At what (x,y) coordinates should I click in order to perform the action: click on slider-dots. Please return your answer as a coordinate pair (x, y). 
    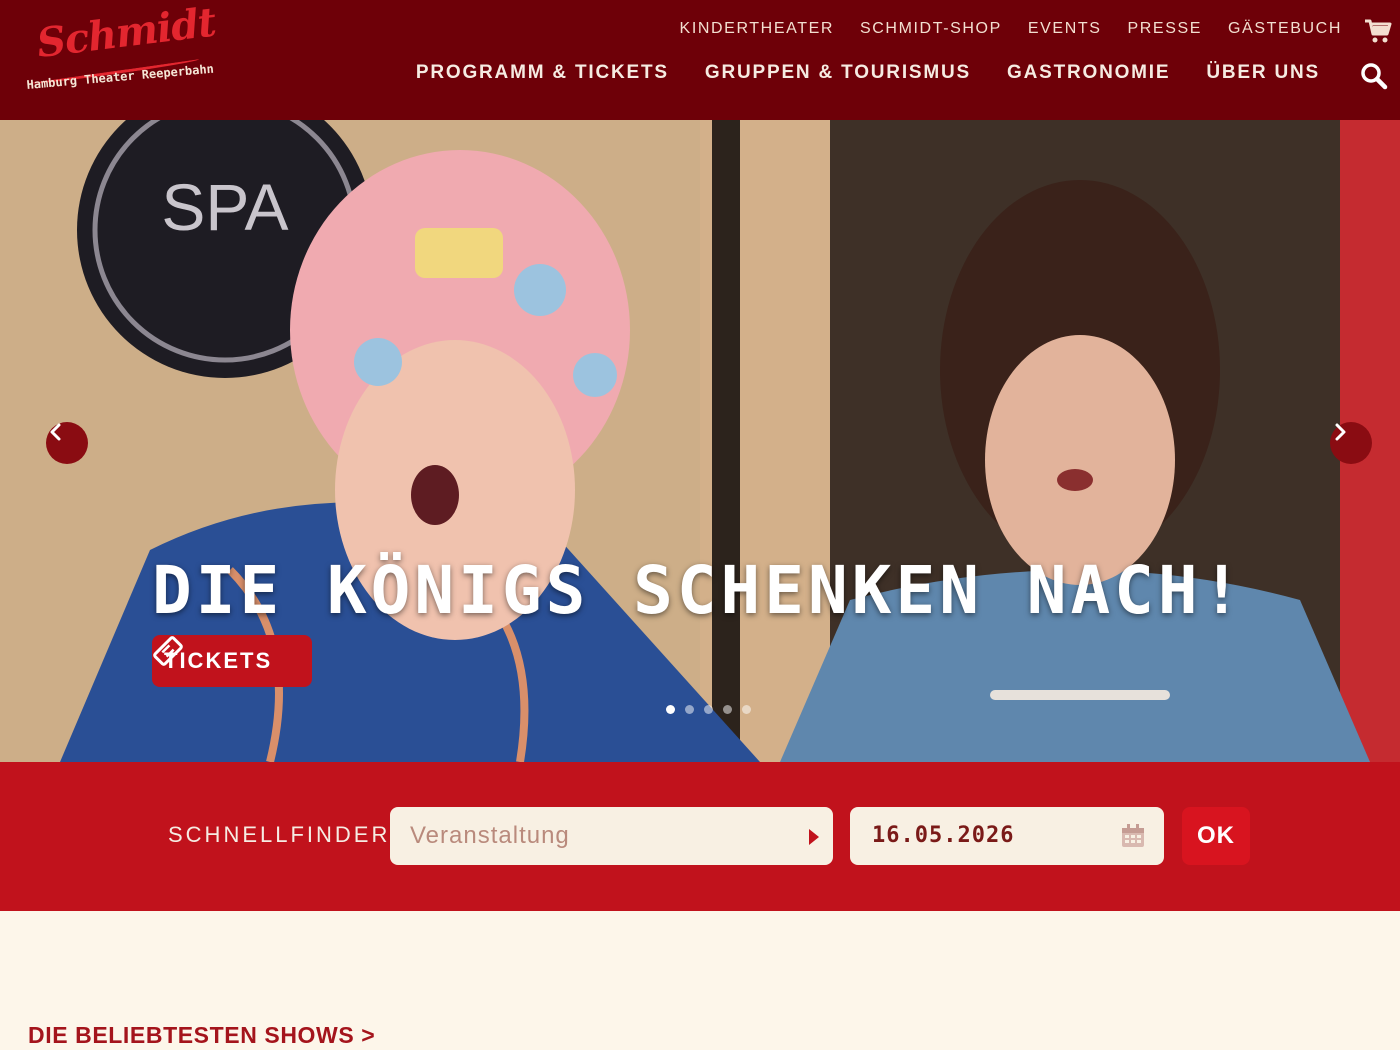
    Looking at the image, I should click on (708, 709).